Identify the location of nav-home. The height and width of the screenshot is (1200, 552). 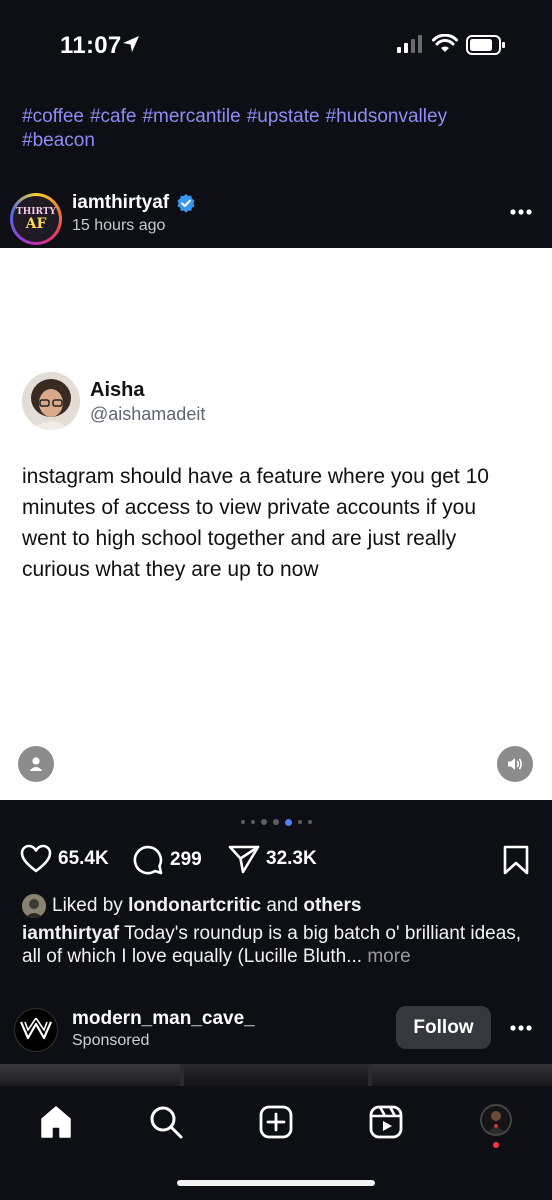
(56, 1122).